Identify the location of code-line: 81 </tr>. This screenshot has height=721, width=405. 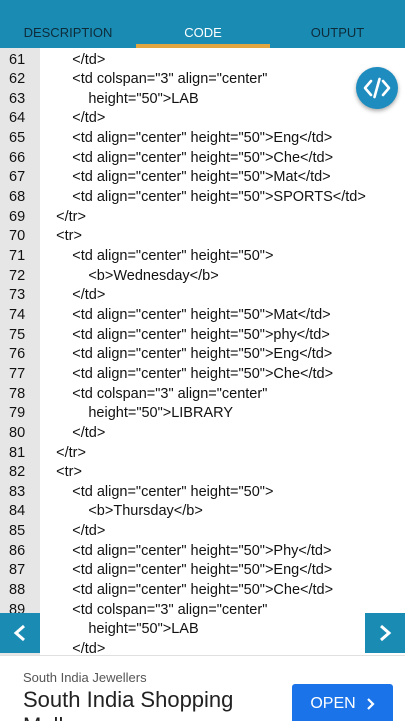
(202, 454).